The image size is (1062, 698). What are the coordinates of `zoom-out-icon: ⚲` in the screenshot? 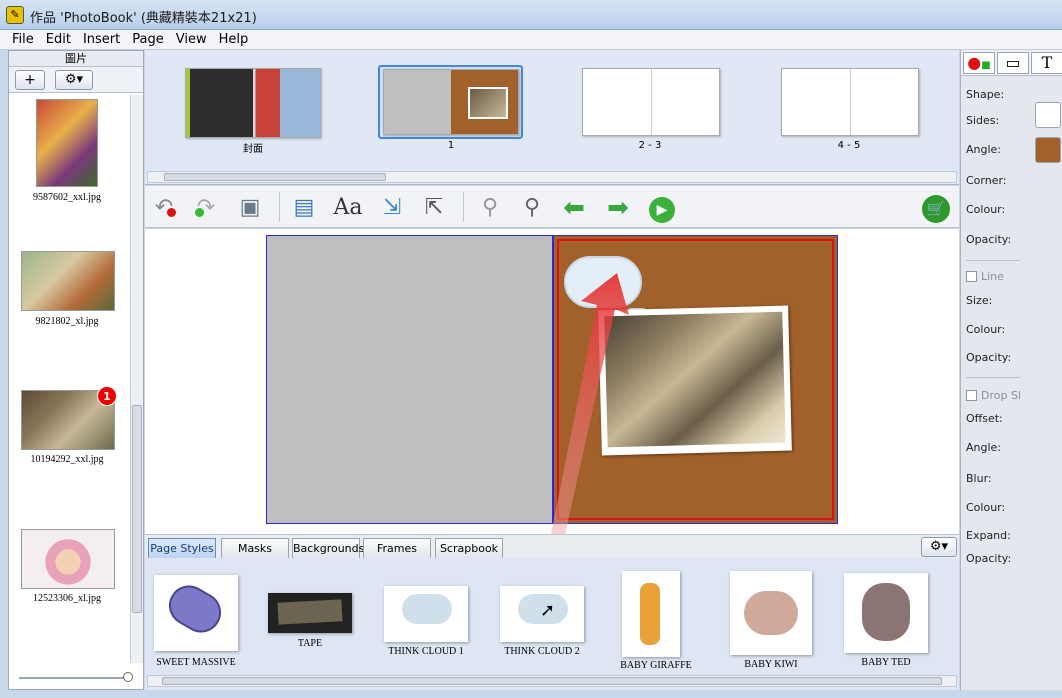 It's located at (490, 208).